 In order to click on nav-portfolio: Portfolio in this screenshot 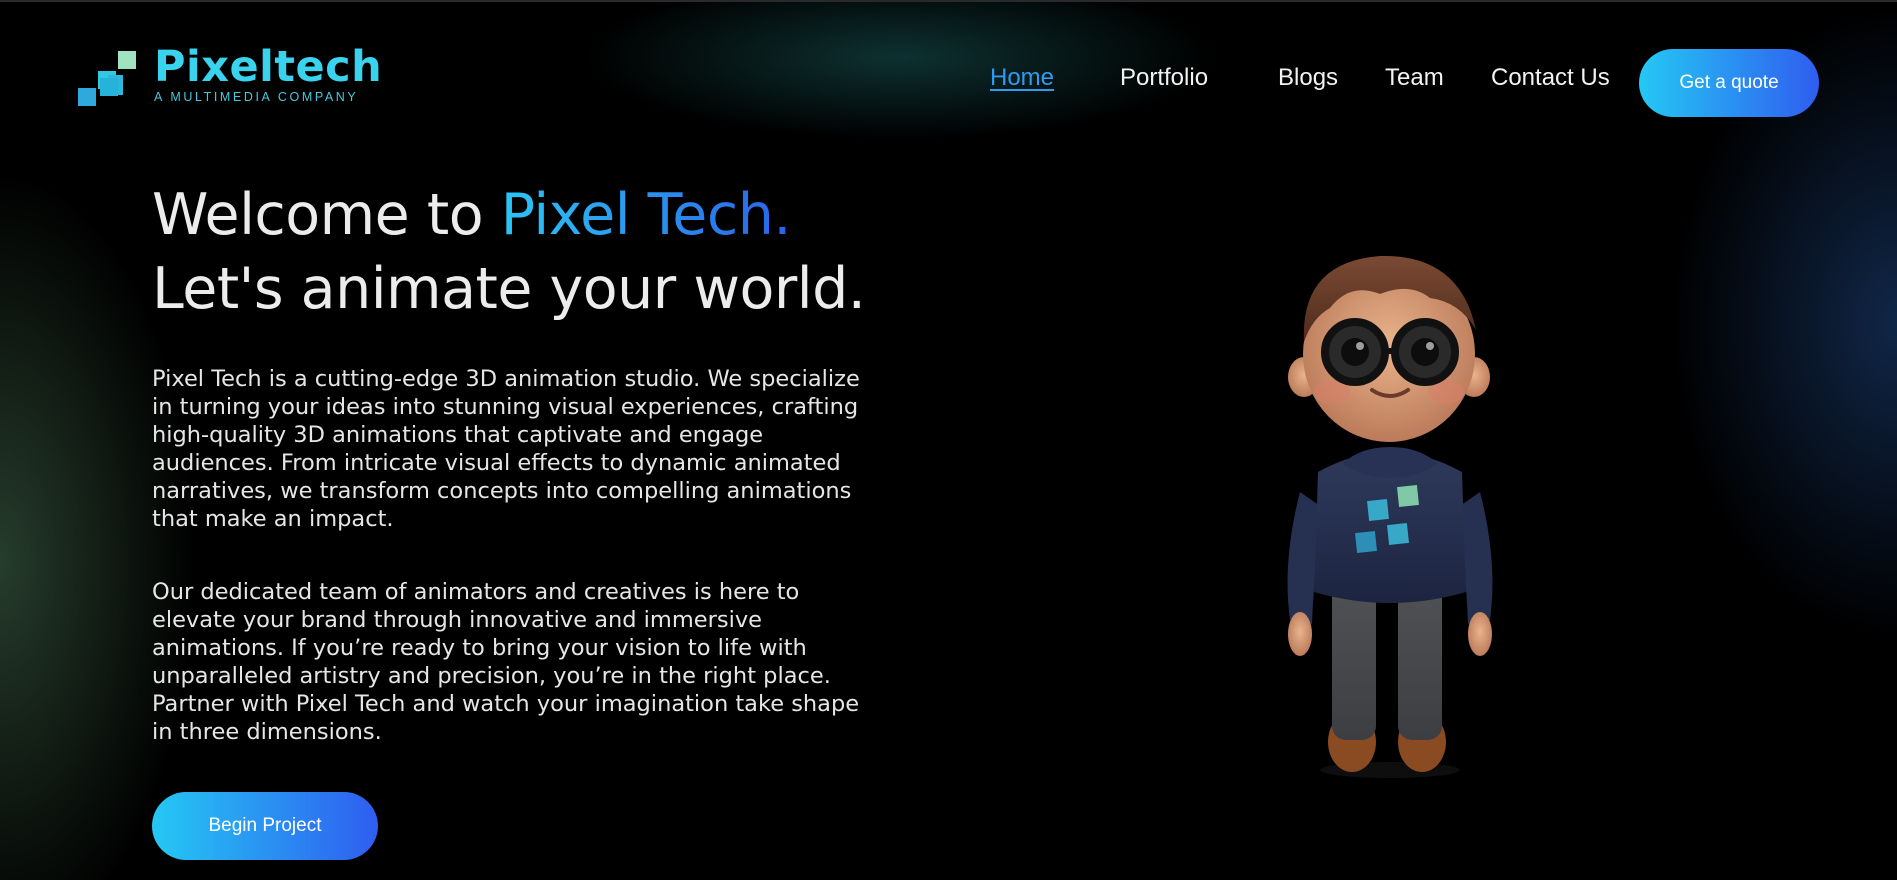, I will do `click(1164, 78)`.